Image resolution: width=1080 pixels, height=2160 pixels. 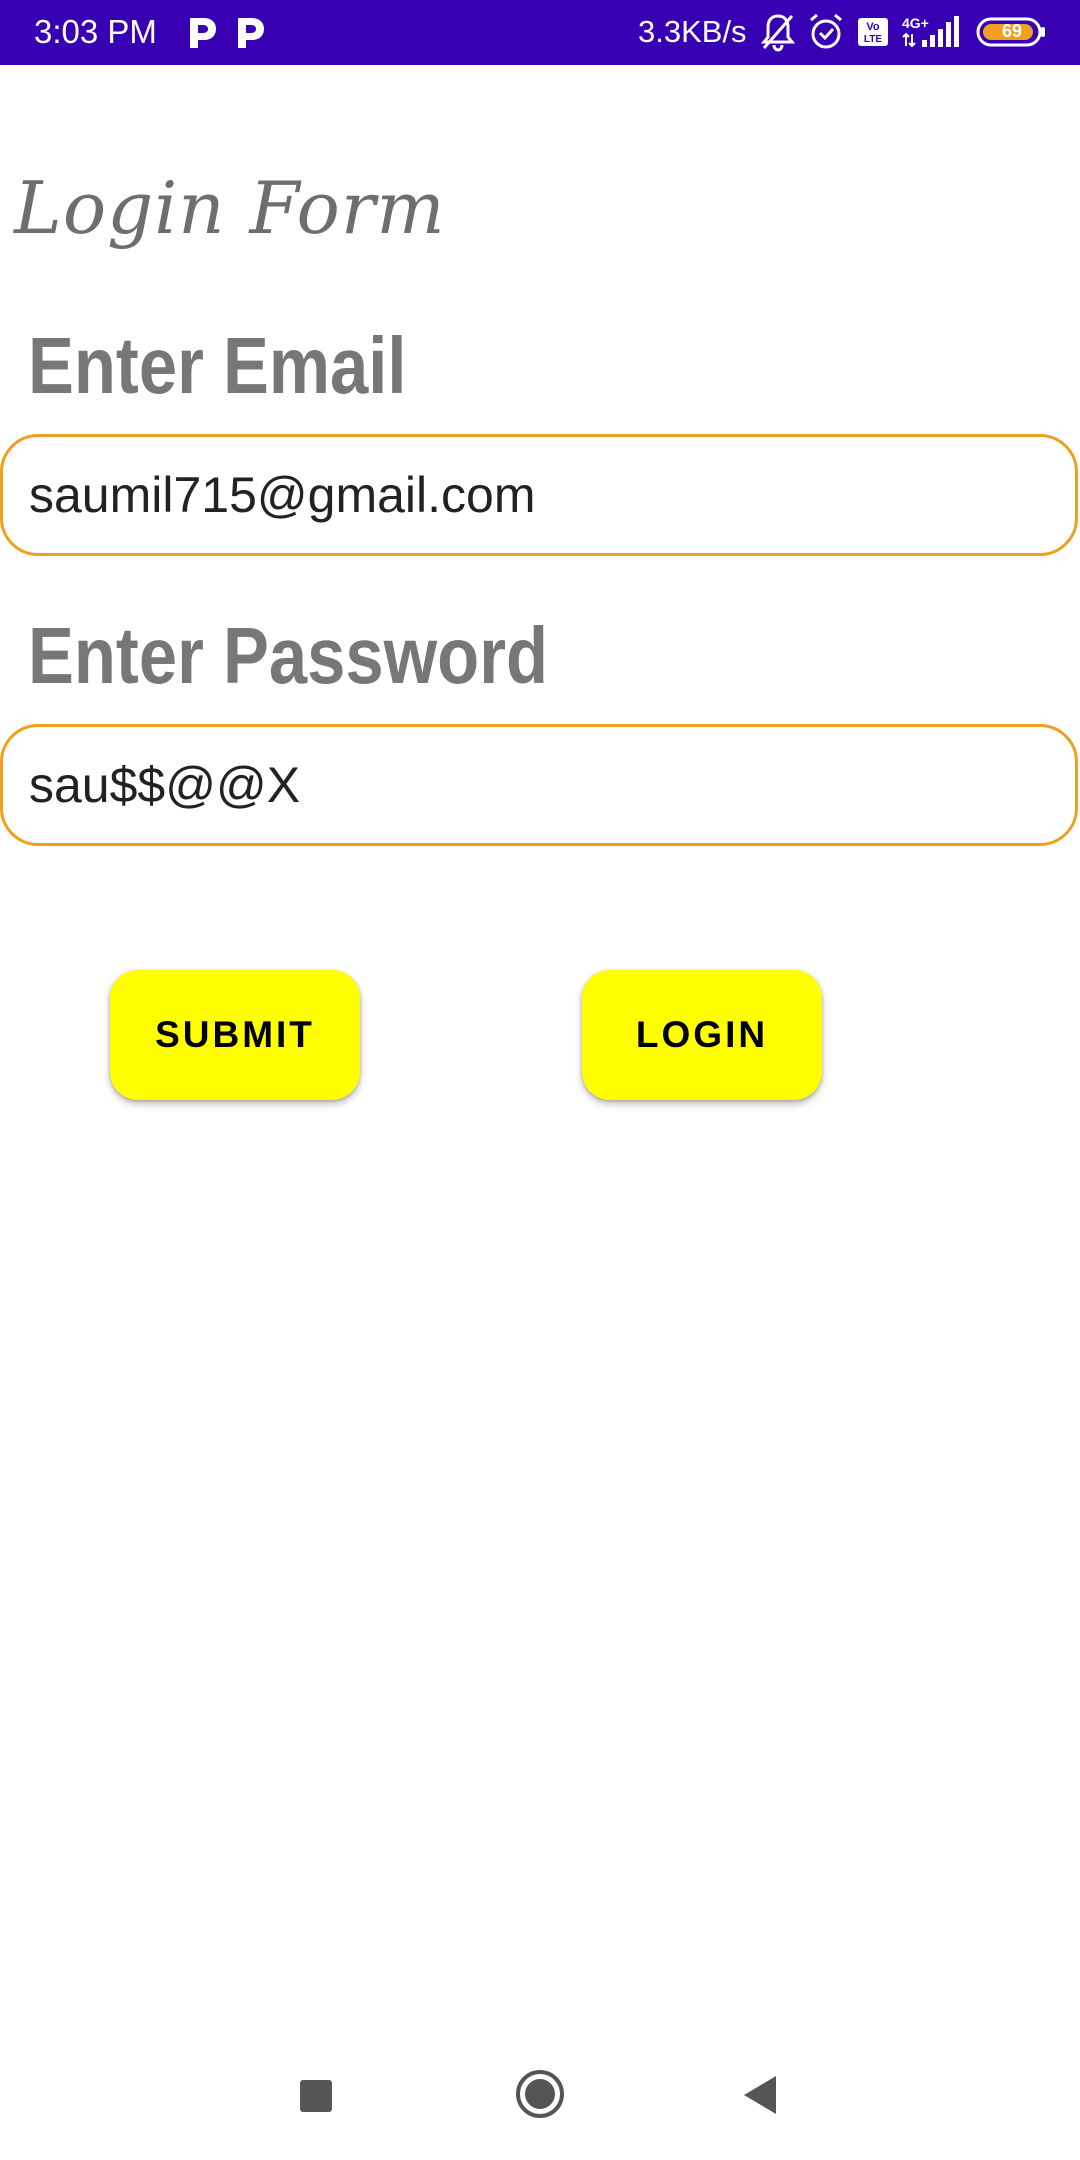 What do you see at coordinates (235, 1035) in the screenshot?
I see `submit-button: SUBMIT` at bounding box center [235, 1035].